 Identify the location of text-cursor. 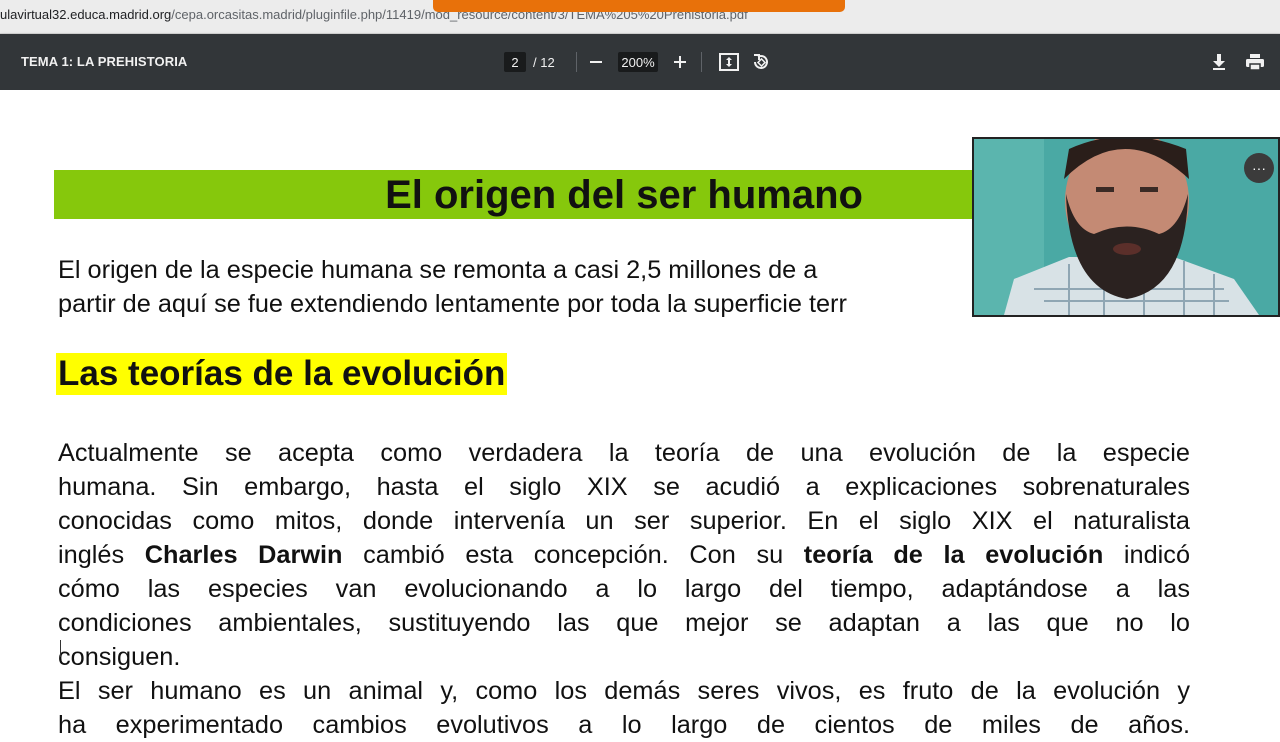
(60, 648).